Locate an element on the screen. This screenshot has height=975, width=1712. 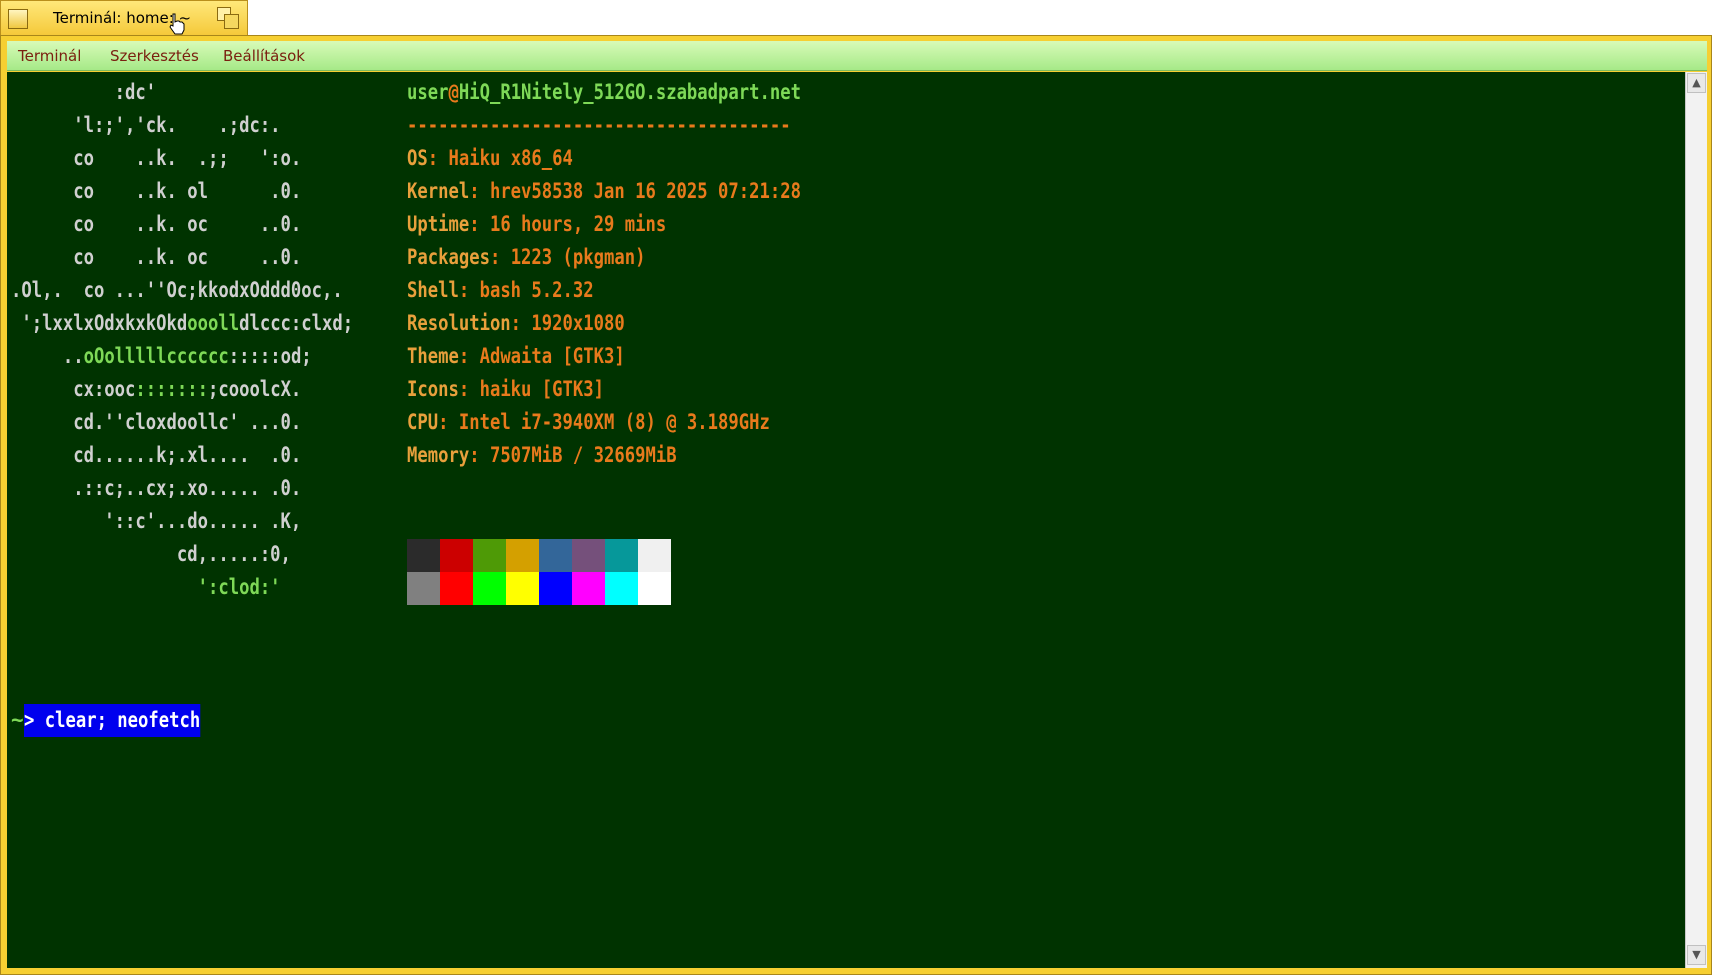
logo-line: cd,.....:0, is located at coordinates (151, 554).